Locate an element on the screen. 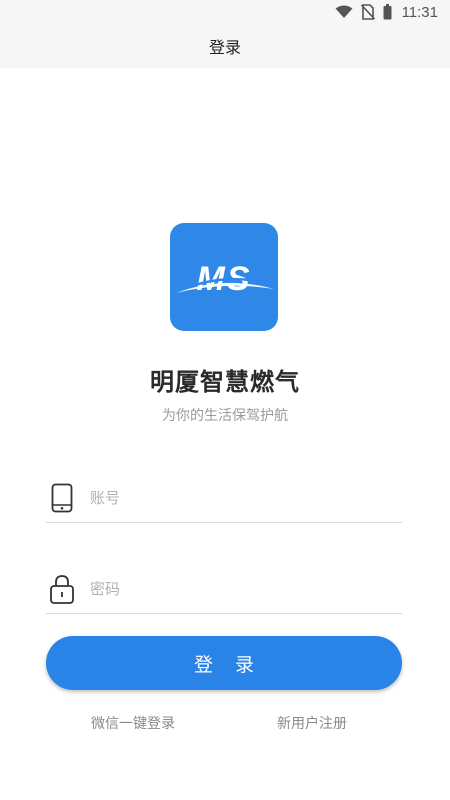 The width and height of the screenshot is (450, 800). login-button: 登 录 is located at coordinates (224, 663).